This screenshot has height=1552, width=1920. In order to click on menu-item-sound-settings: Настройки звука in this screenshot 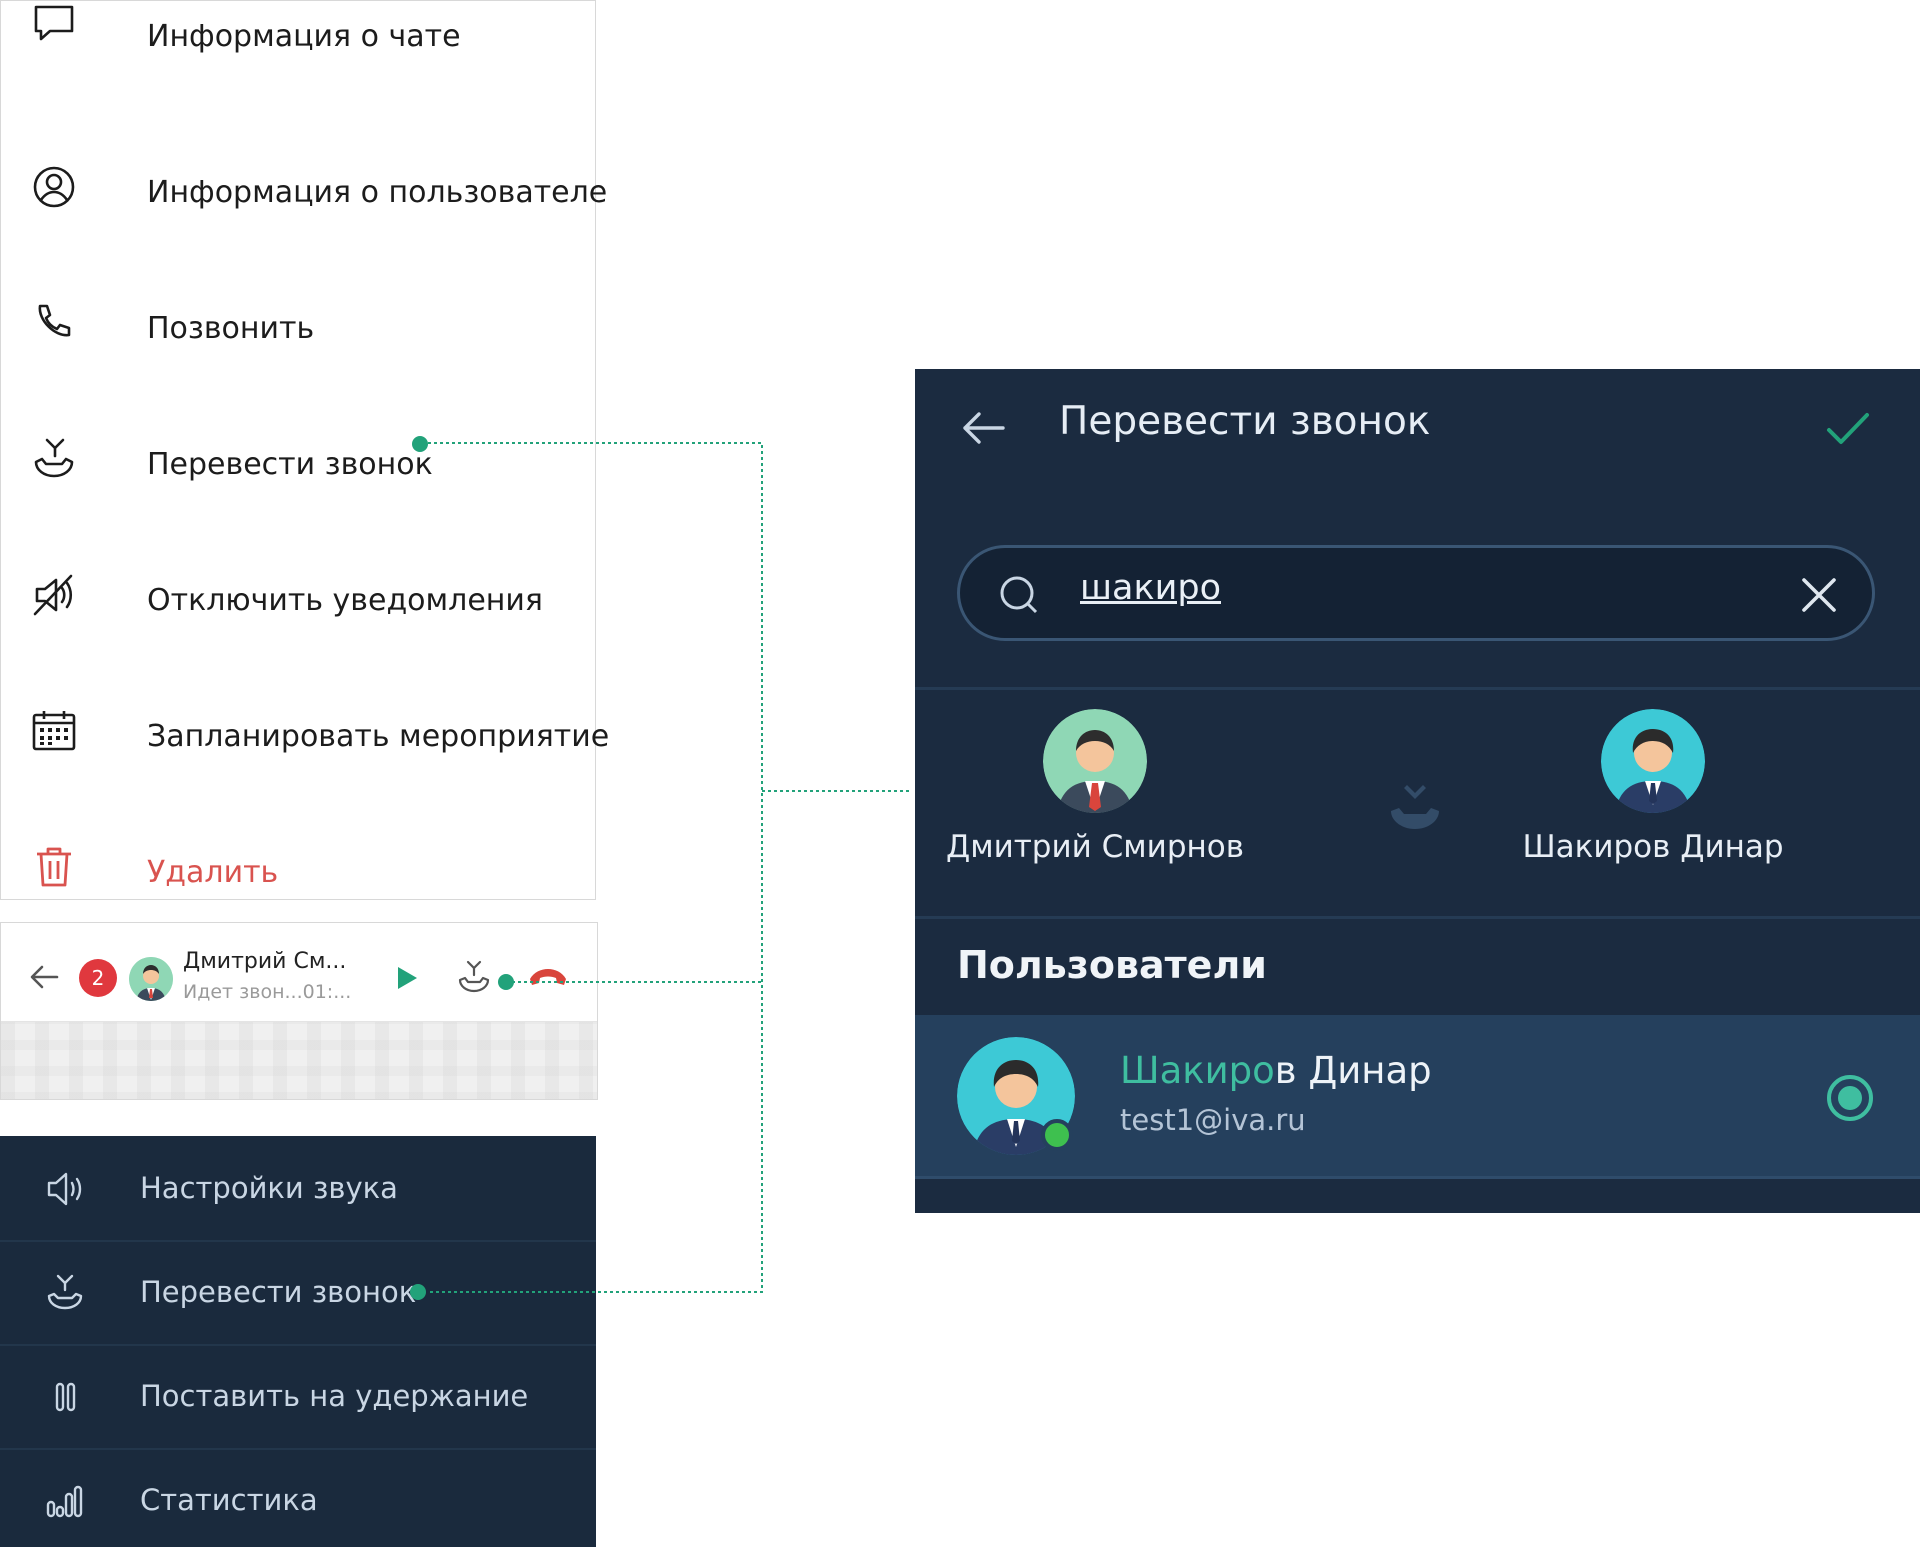, I will do `click(298, 1189)`.